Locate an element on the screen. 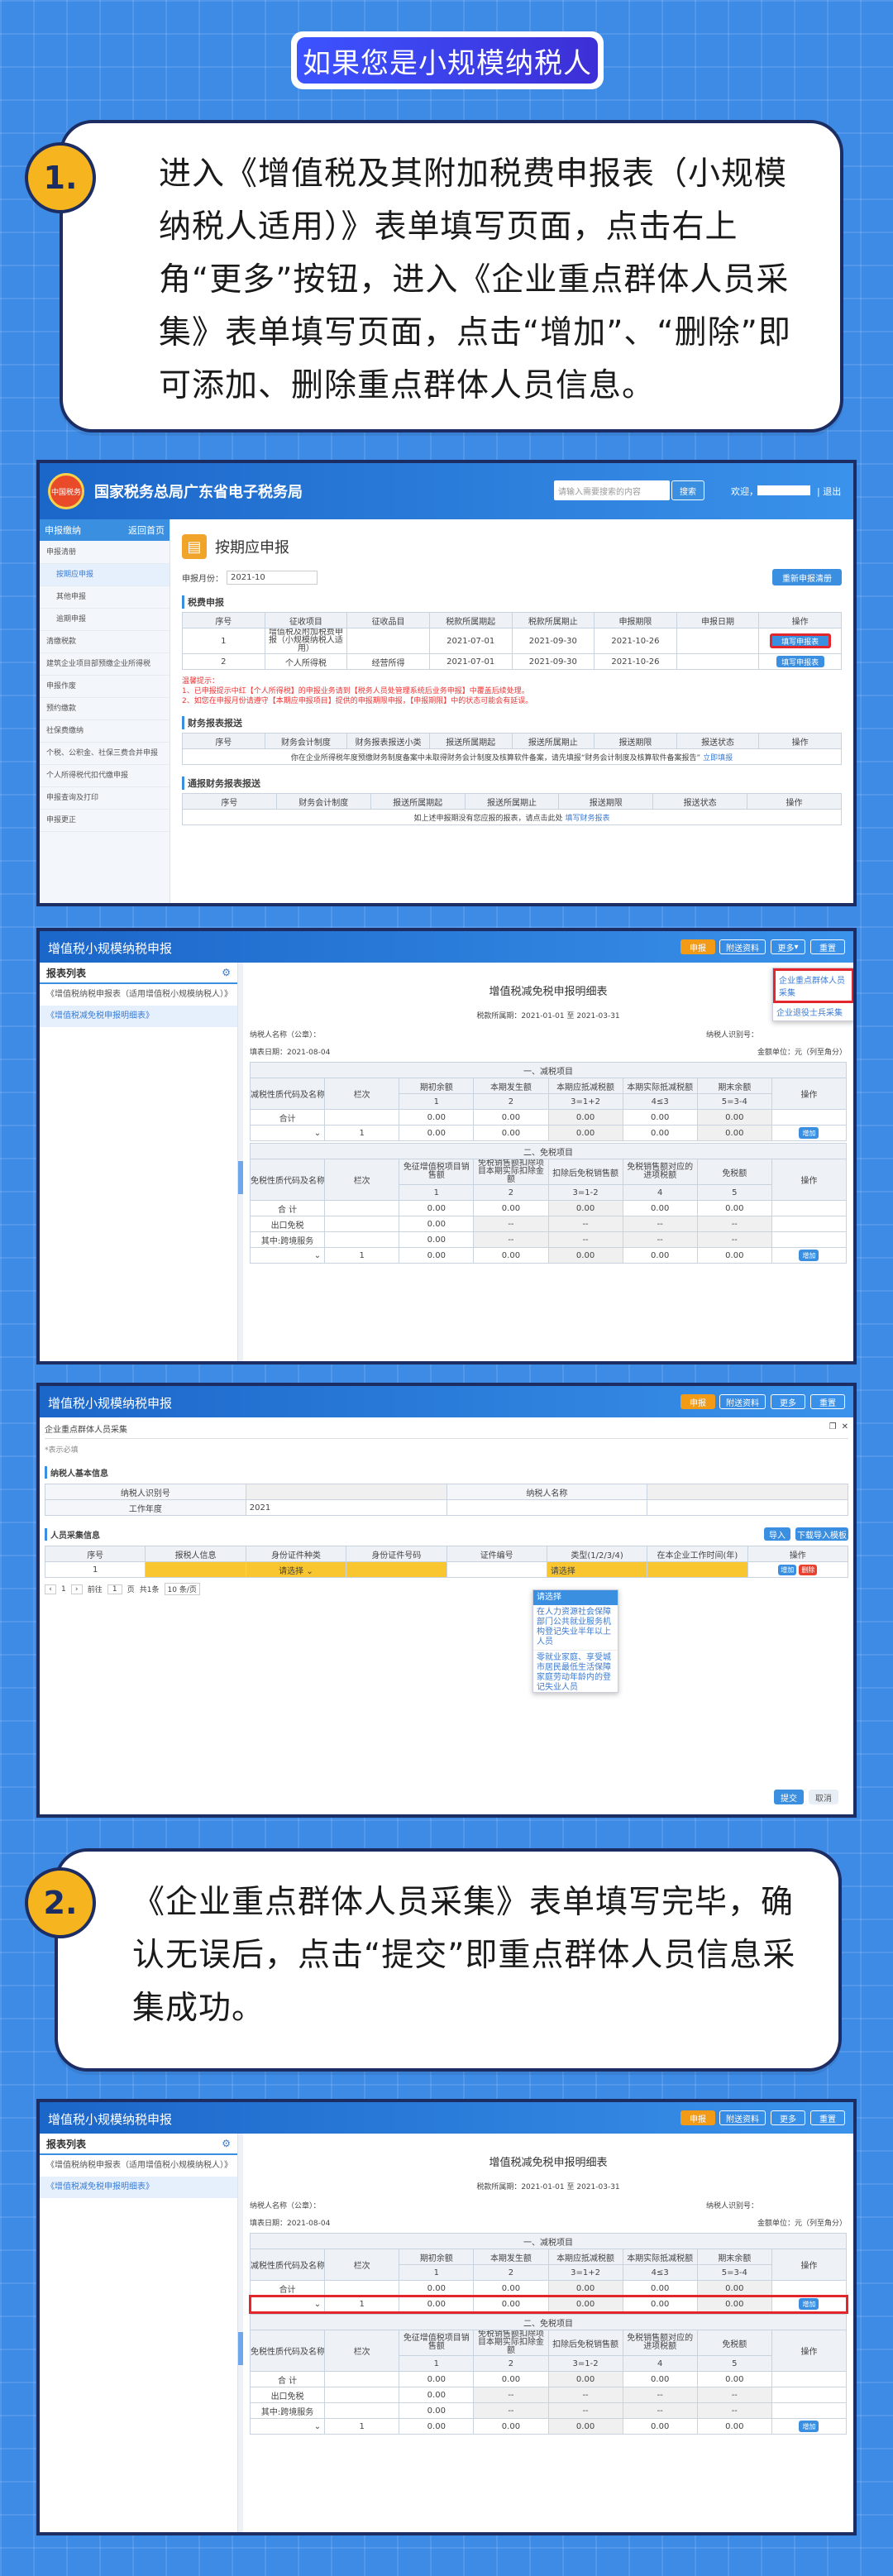  taxpayer-id-label: 纳税人识别号： is located at coordinates (732, 1035).